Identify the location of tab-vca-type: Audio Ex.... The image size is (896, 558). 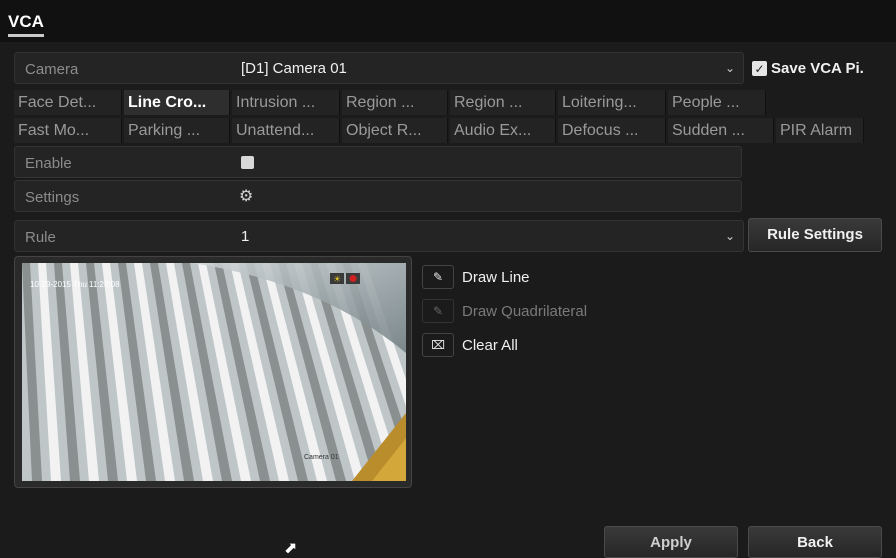
(503, 130).